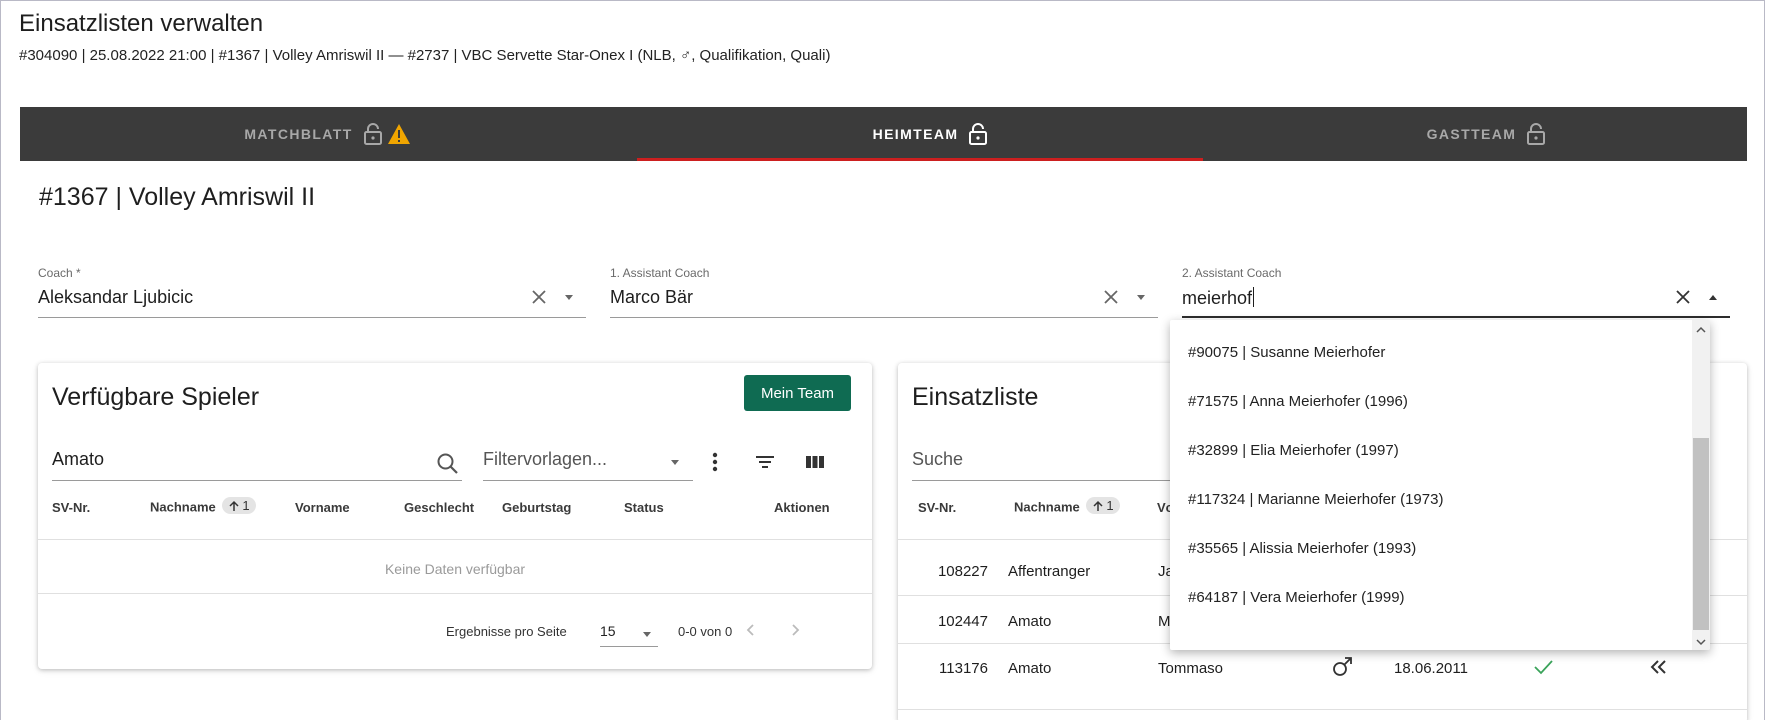 Image resolution: width=1765 pixels, height=720 pixels. I want to click on dropdown-scrollbar, so click(1701, 485).